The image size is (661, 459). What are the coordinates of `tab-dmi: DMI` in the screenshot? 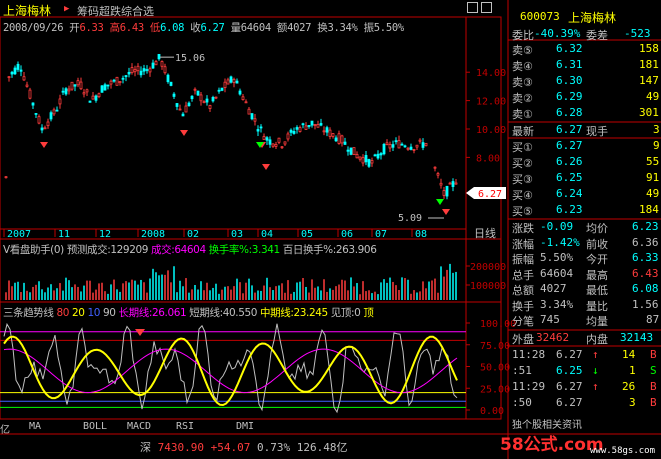 It's located at (245, 427).